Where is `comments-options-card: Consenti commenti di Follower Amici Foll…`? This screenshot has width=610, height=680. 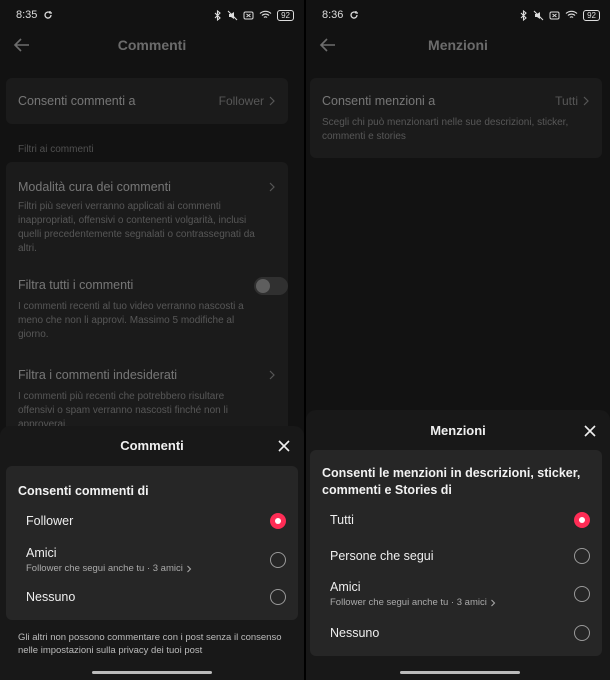 comments-options-card: Consenti commenti di Follower Amici Foll… is located at coordinates (152, 543).